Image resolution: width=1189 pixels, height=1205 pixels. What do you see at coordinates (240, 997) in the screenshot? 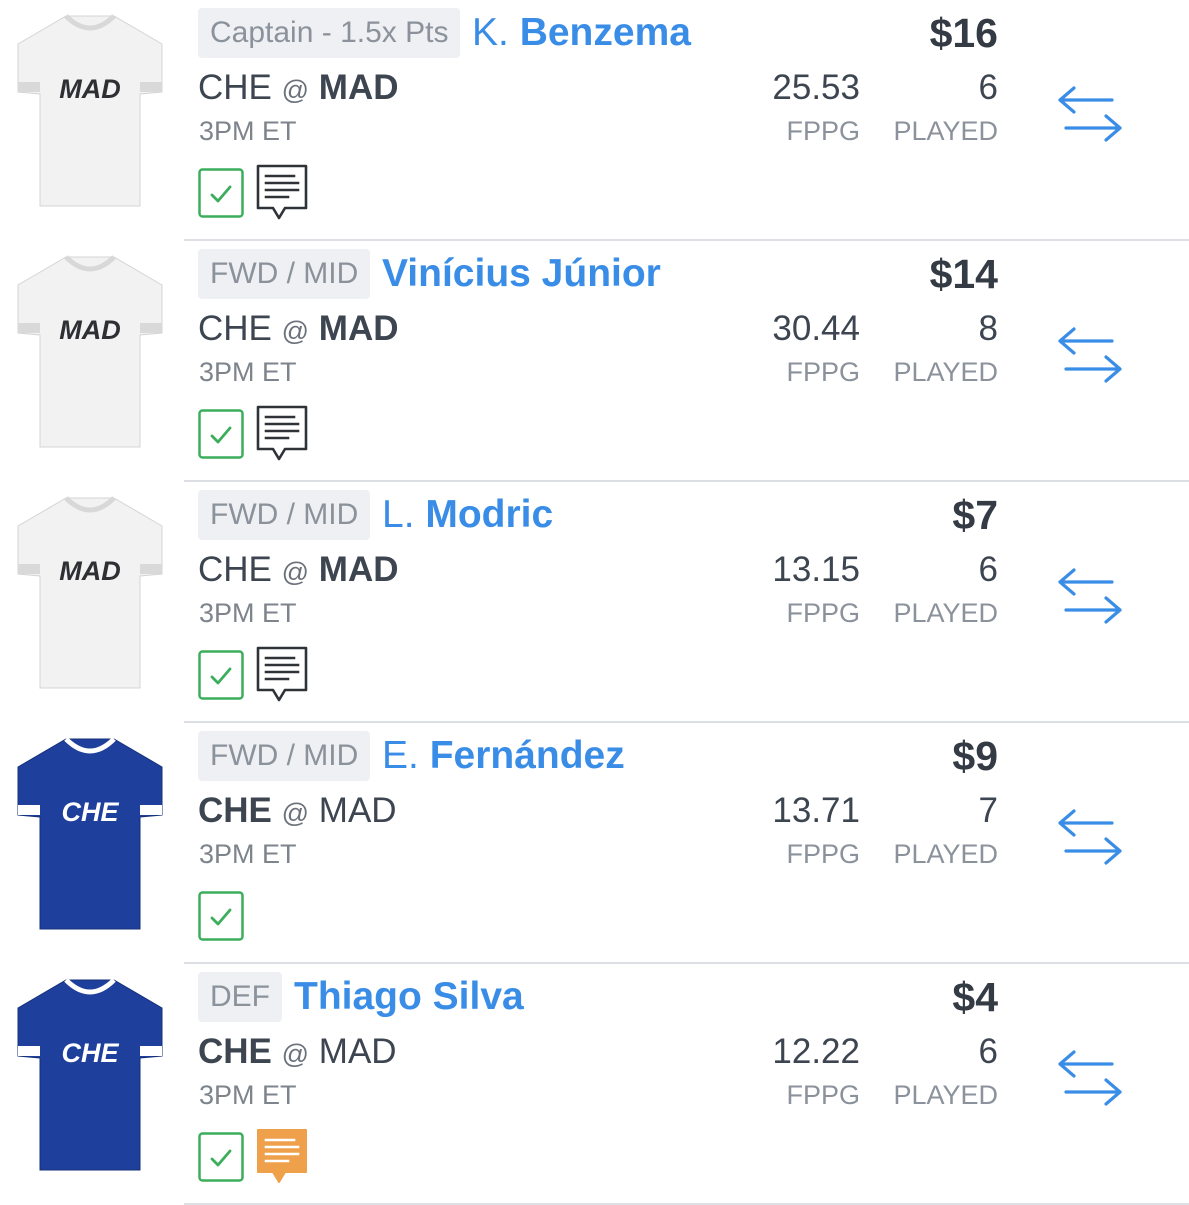
I see `position-badge: DEF` at bounding box center [240, 997].